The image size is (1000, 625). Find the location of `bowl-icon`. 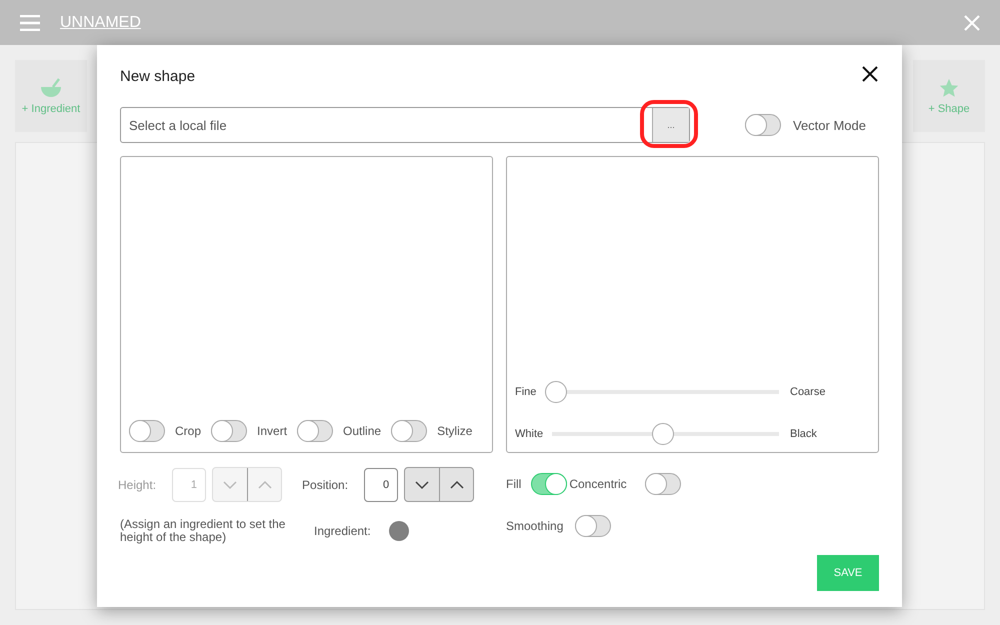

bowl-icon is located at coordinates (51, 88).